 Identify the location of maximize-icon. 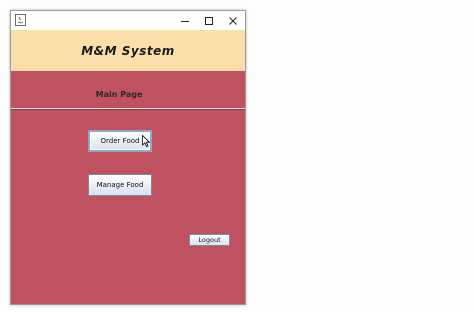
(209, 20).